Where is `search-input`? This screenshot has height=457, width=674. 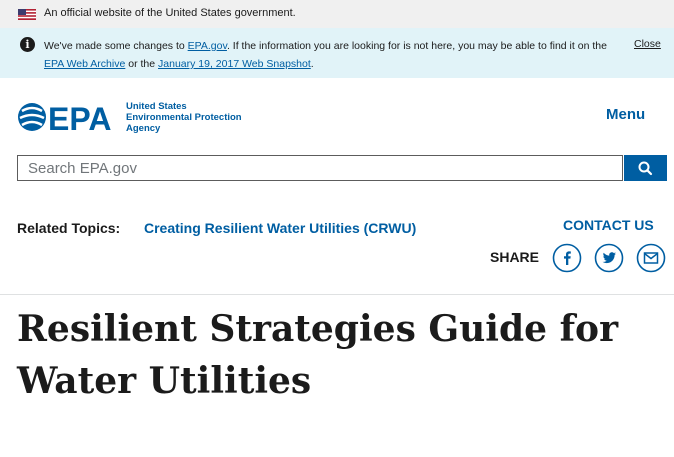
search-input is located at coordinates (328, 168).